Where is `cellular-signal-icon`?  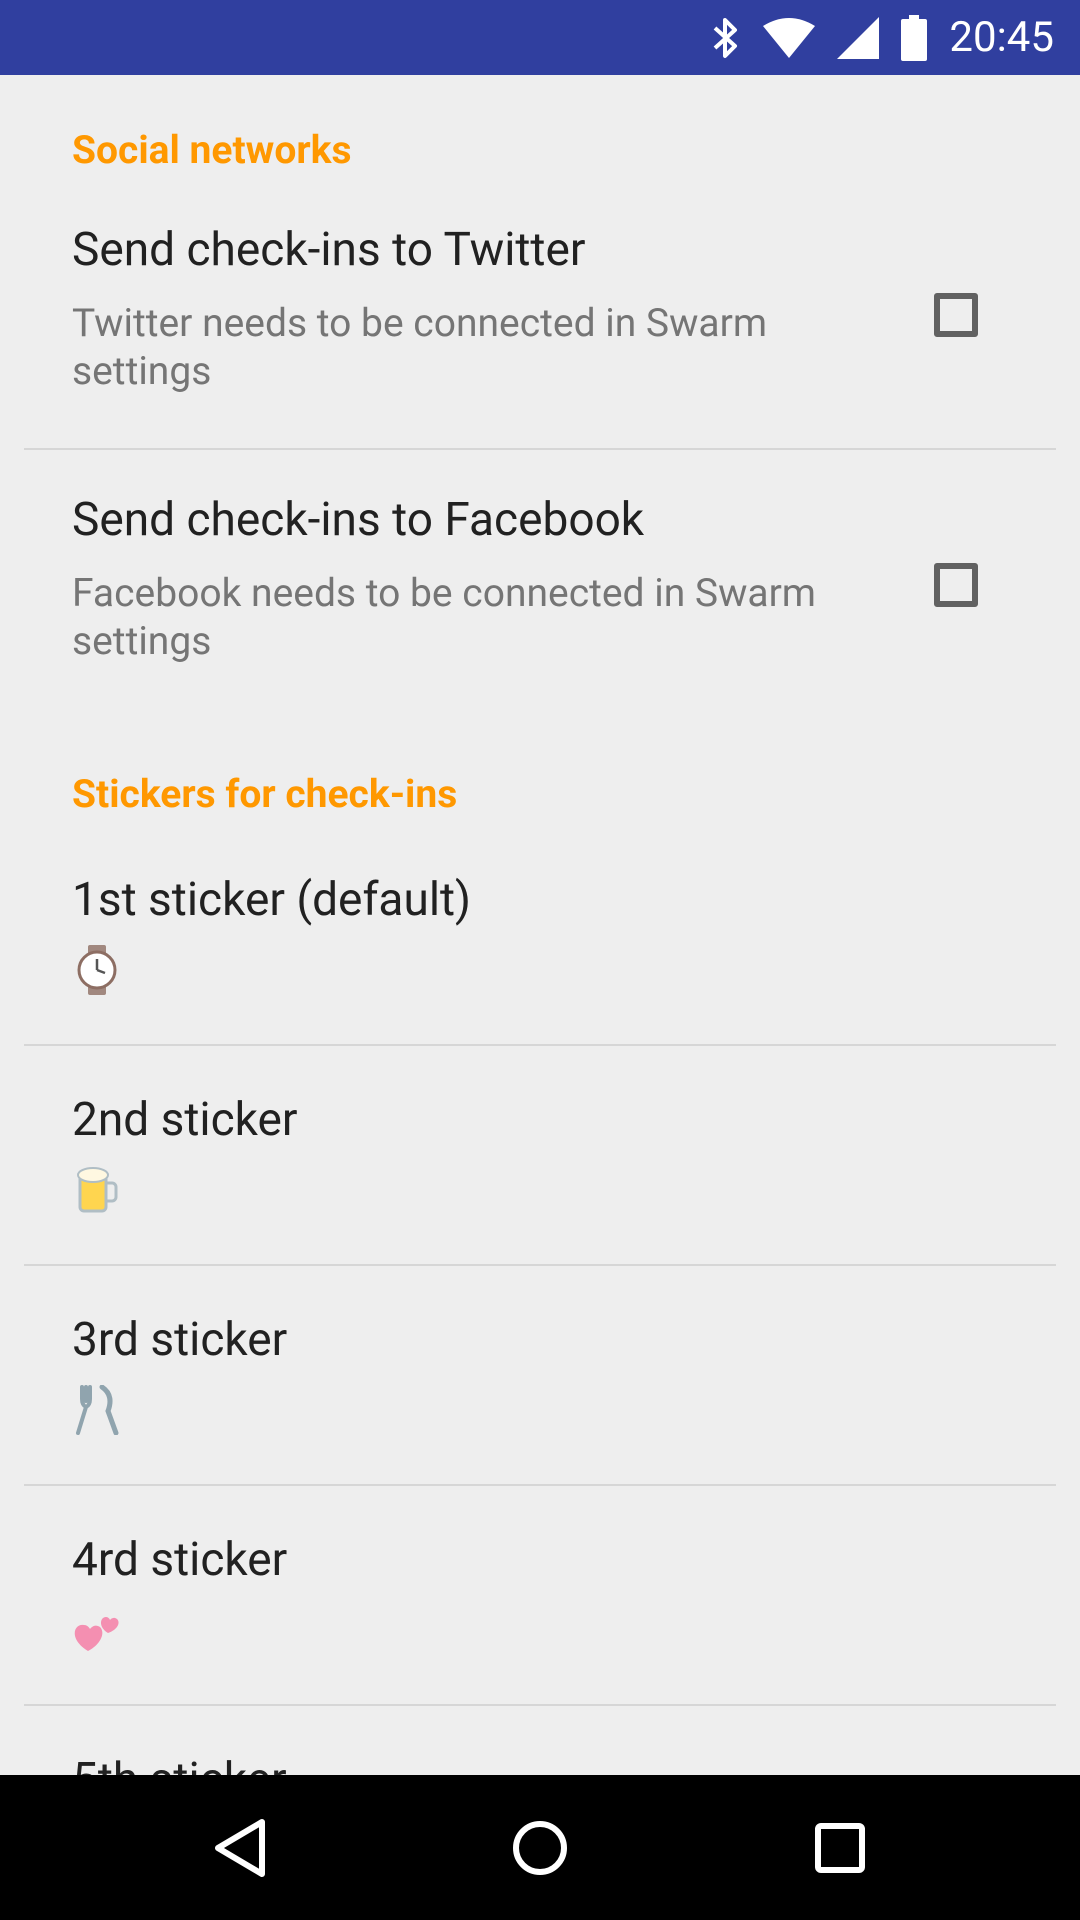 cellular-signal-icon is located at coordinates (858, 37).